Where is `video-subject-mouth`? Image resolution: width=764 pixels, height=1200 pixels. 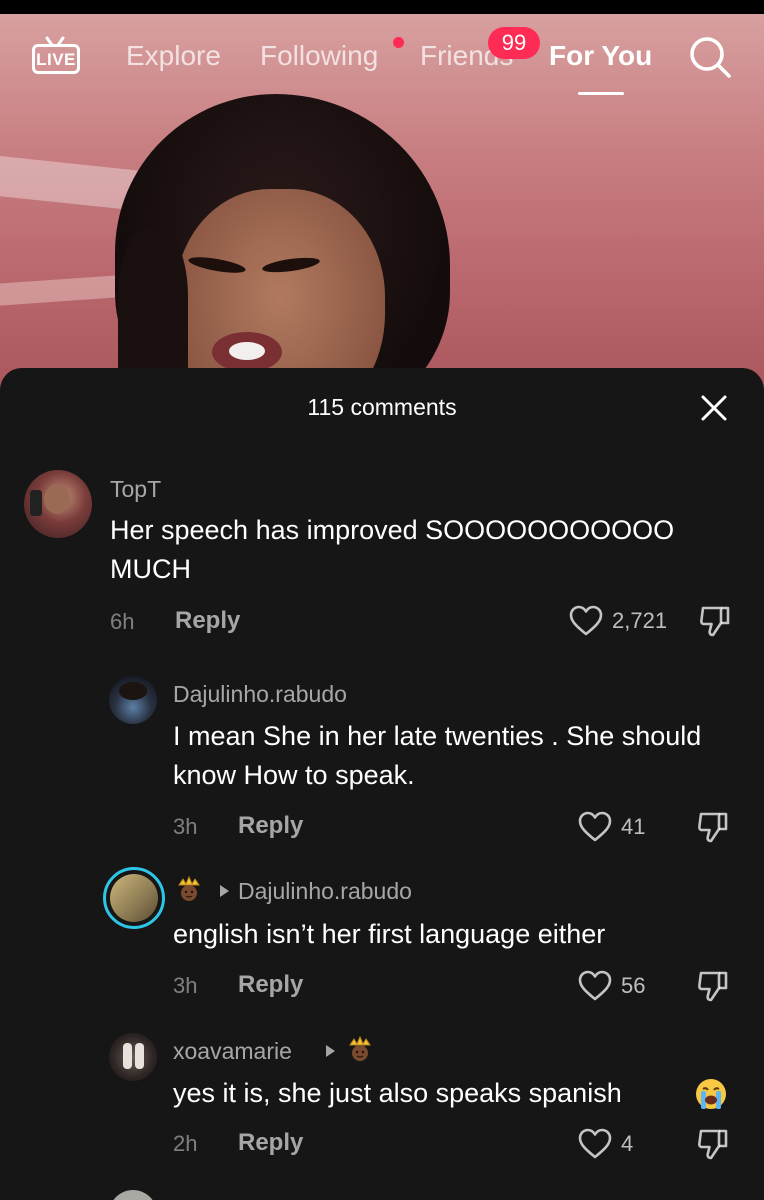 video-subject-mouth is located at coordinates (247, 352).